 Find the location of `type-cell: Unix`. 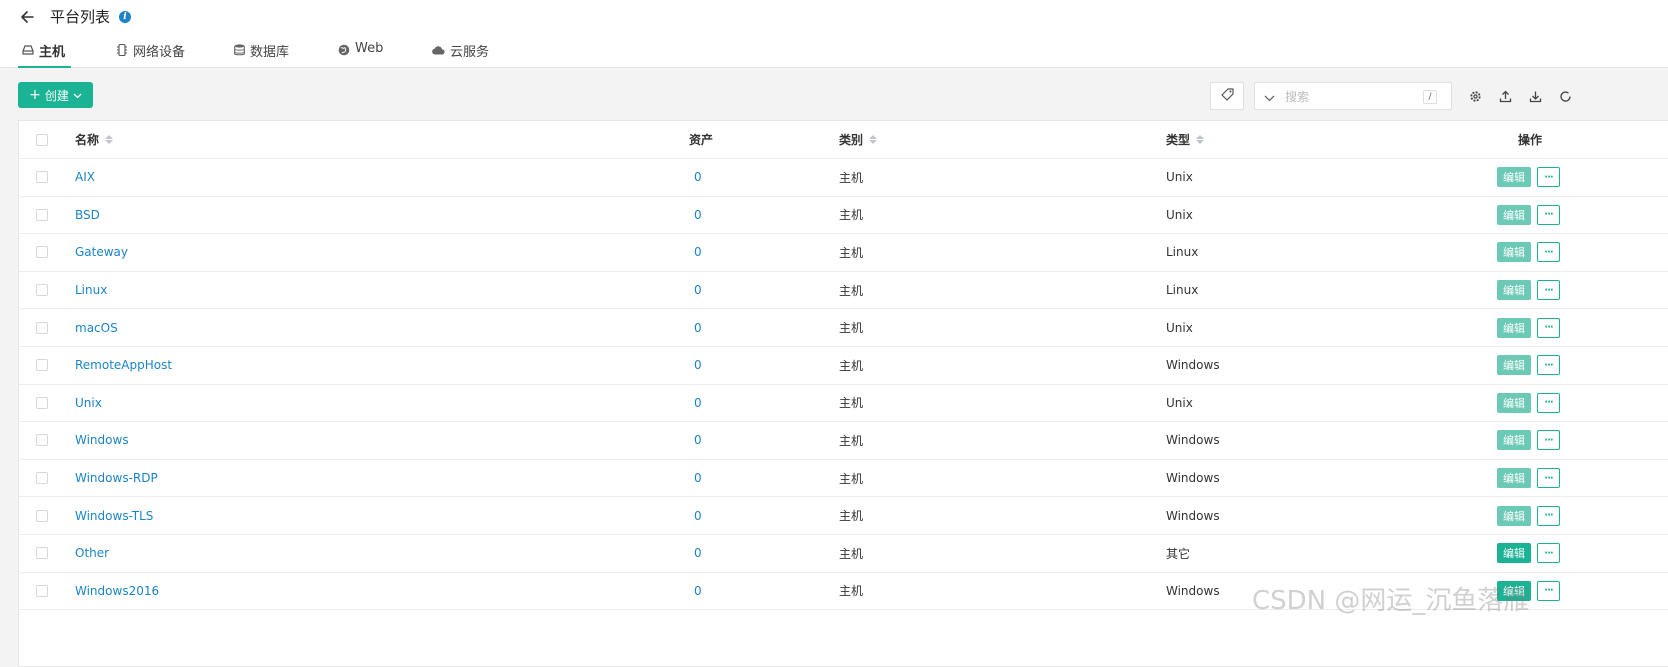

type-cell: Unix is located at coordinates (1179, 177).